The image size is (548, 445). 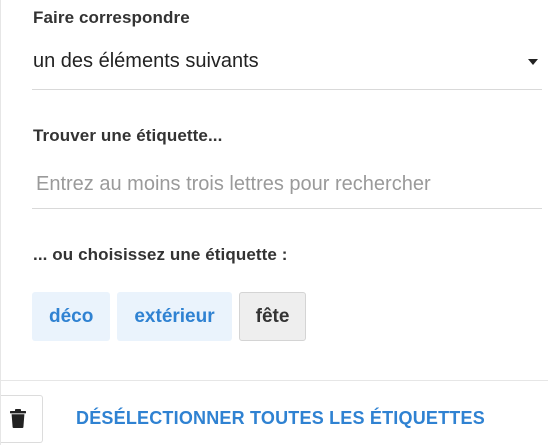 What do you see at coordinates (160, 254) in the screenshot?
I see `choose-tag-label: ... ou choisissez une étiquette :` at bounding box center [160, 254].